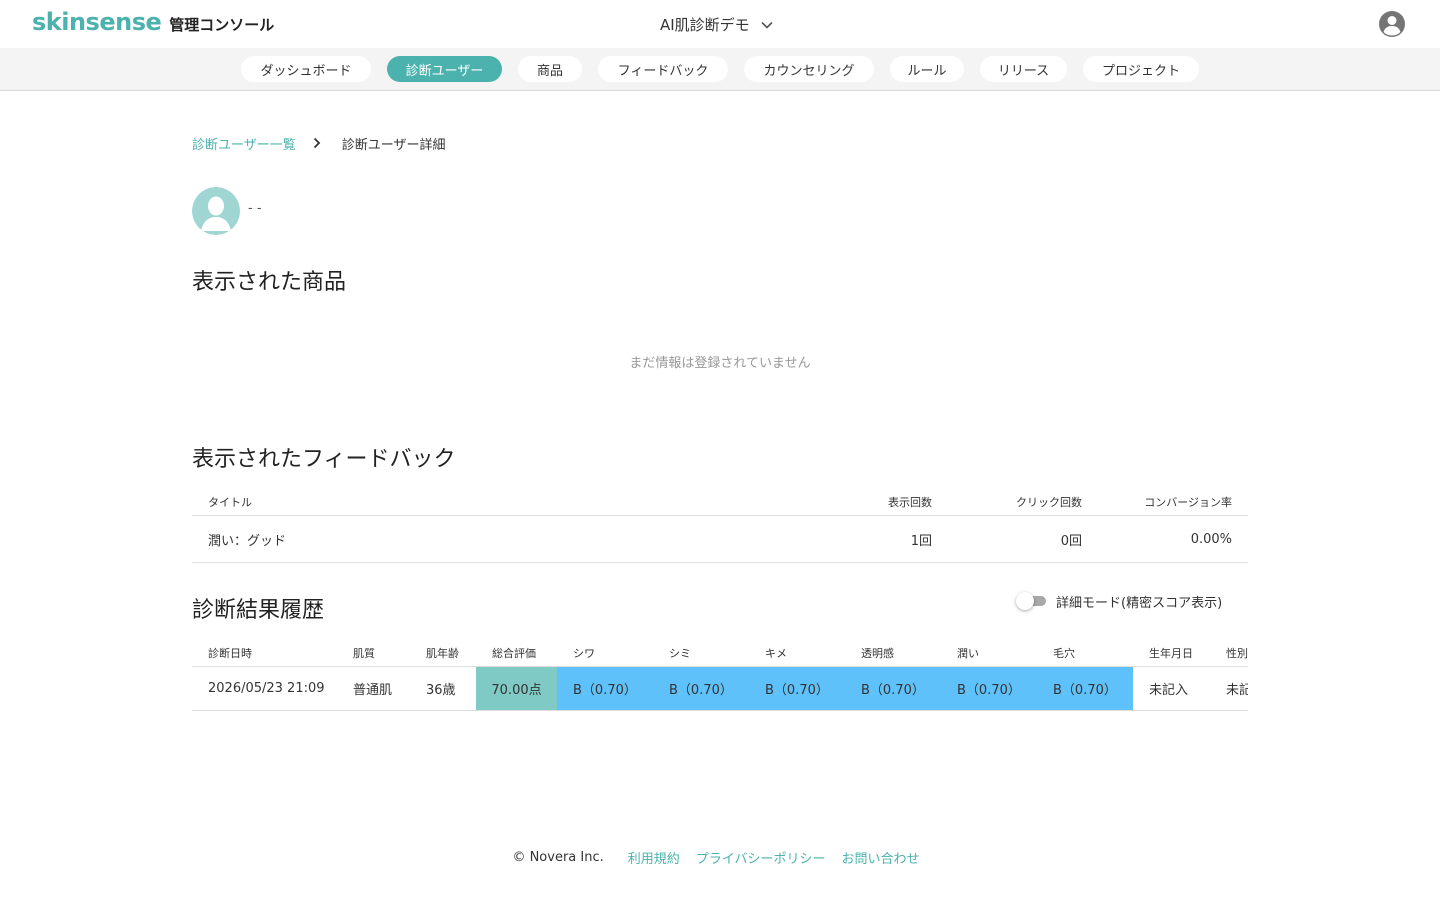 The width and height of the screenshot is (1440, 900). I want to click on col-spot: シミ, so click(680, 653).